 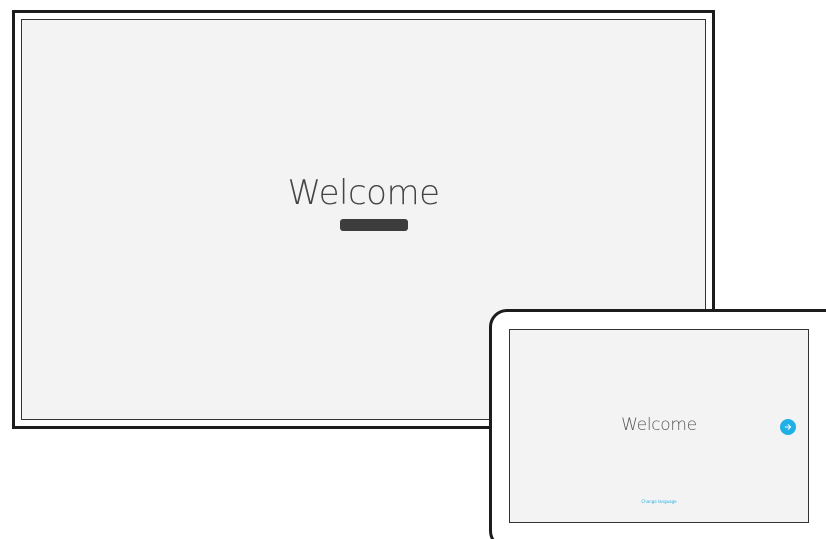 I want to click on touch-controller-welcome-text: Welcome, so click(x=659, y=425).